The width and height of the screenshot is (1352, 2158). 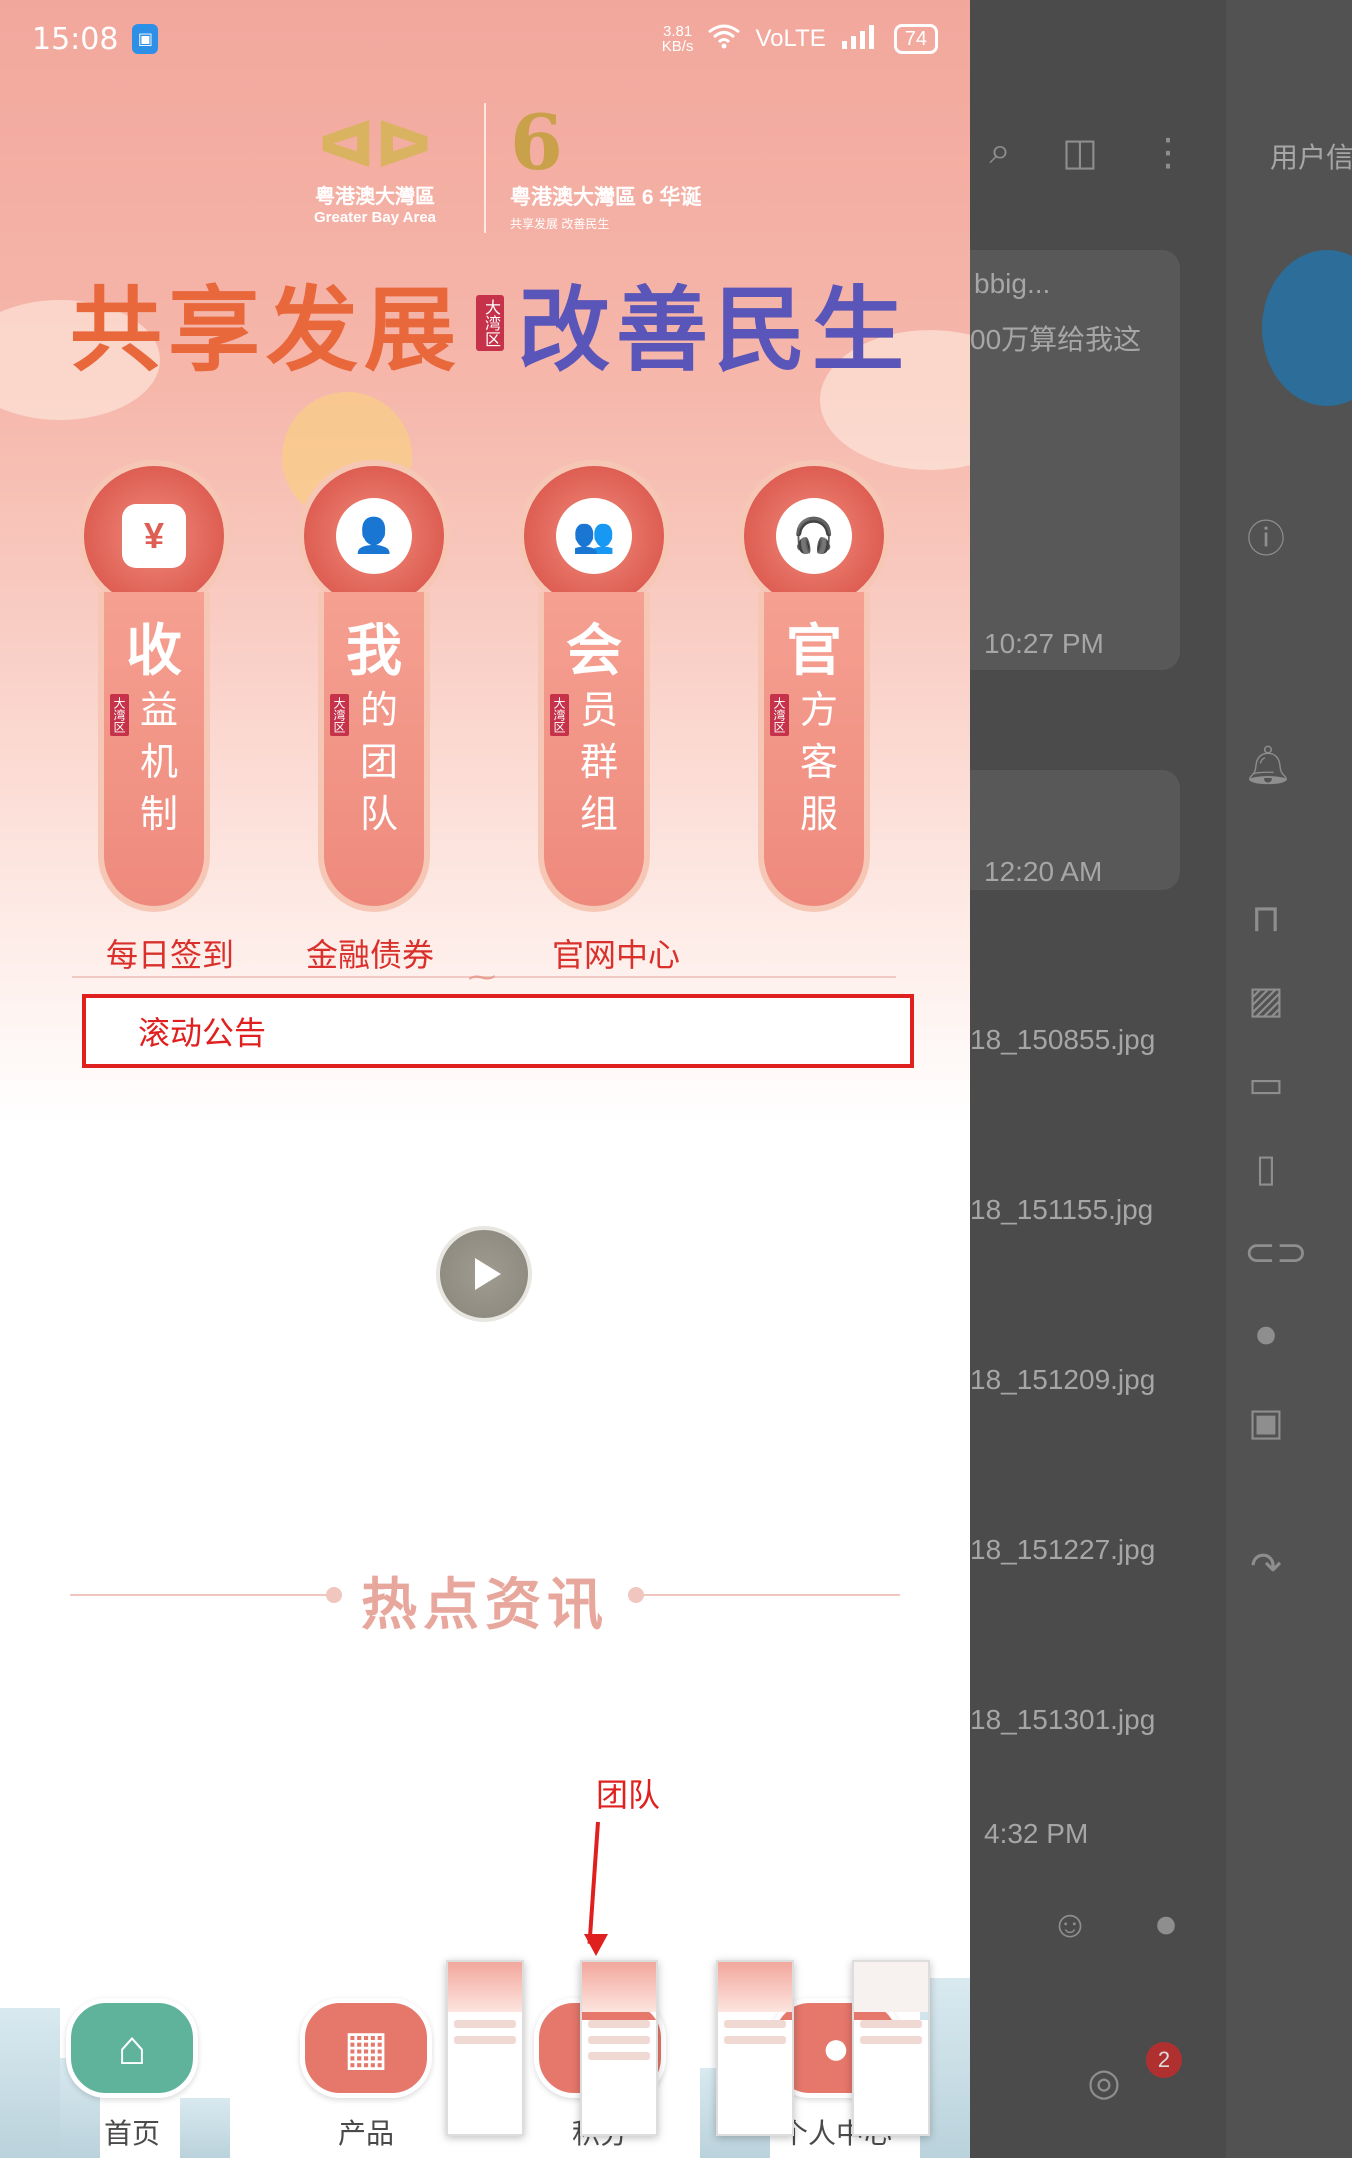 I want to click on info-icon: ⓘ, so click(x=1266, y=535).